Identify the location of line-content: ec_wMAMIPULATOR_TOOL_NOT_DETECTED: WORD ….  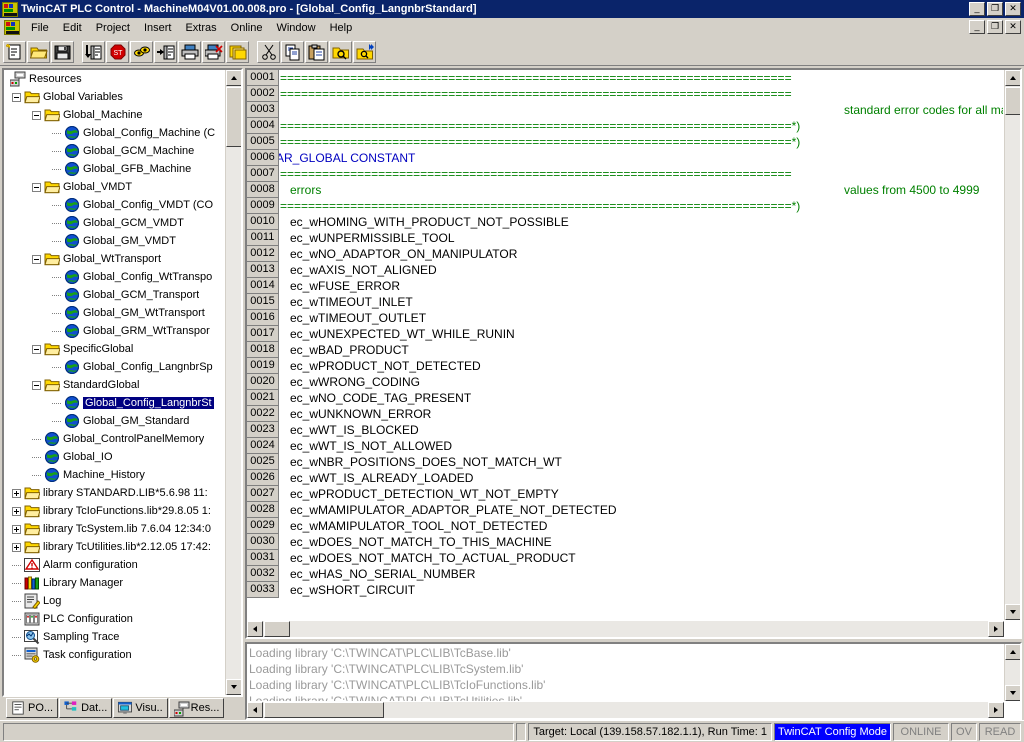
(641, 526).